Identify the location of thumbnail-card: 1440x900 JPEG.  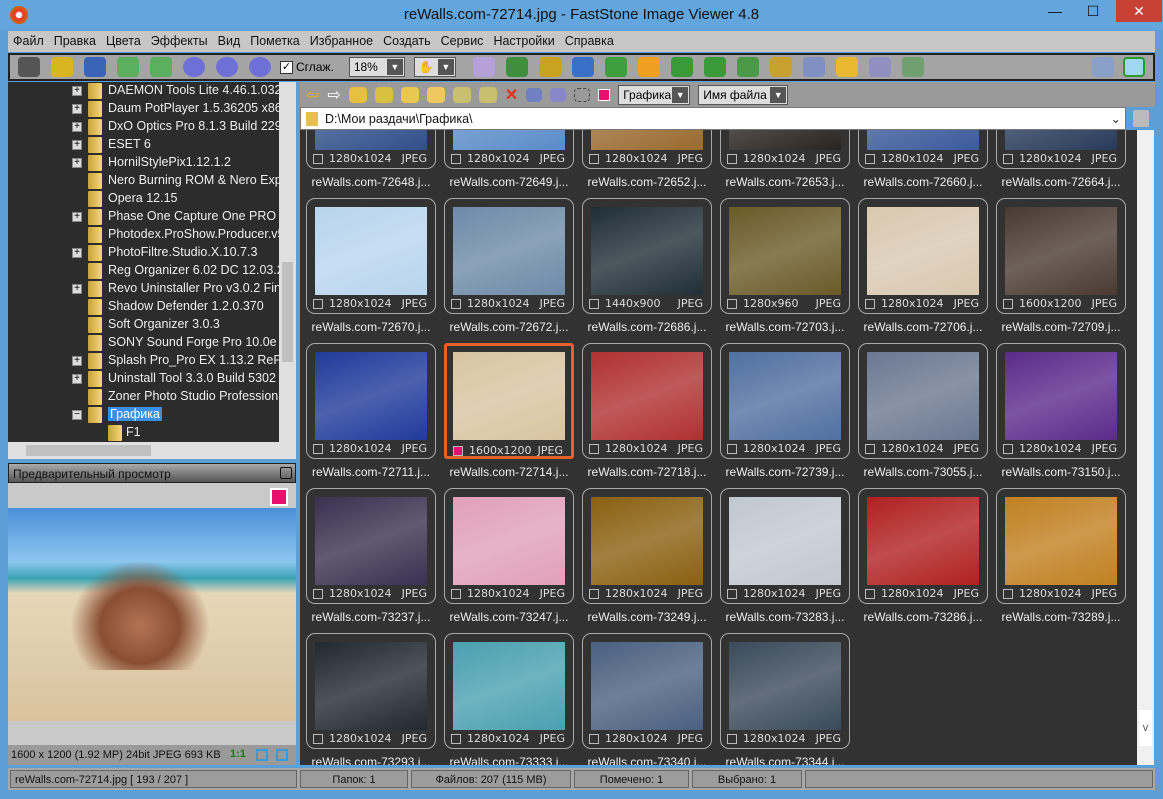
(647, 256).